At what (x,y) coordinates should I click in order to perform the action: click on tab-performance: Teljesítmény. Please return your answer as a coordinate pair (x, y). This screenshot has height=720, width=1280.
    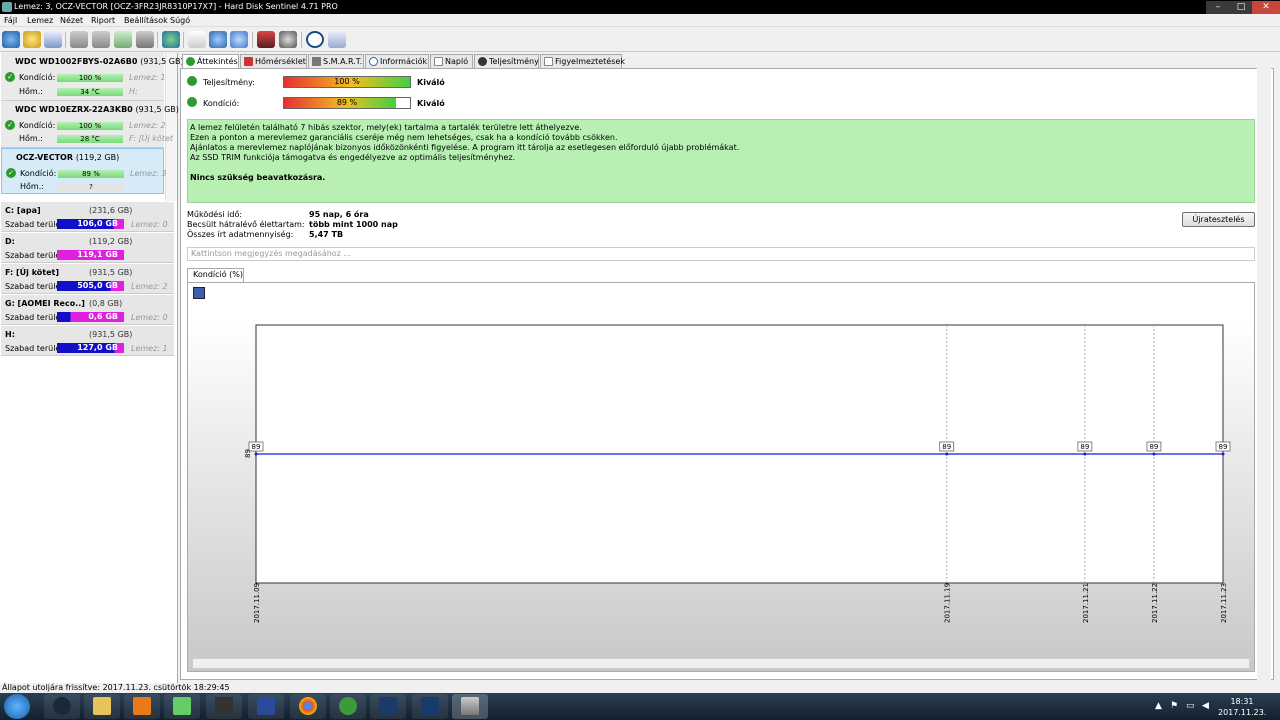
    Looking at the image, I should click on (506, 61).